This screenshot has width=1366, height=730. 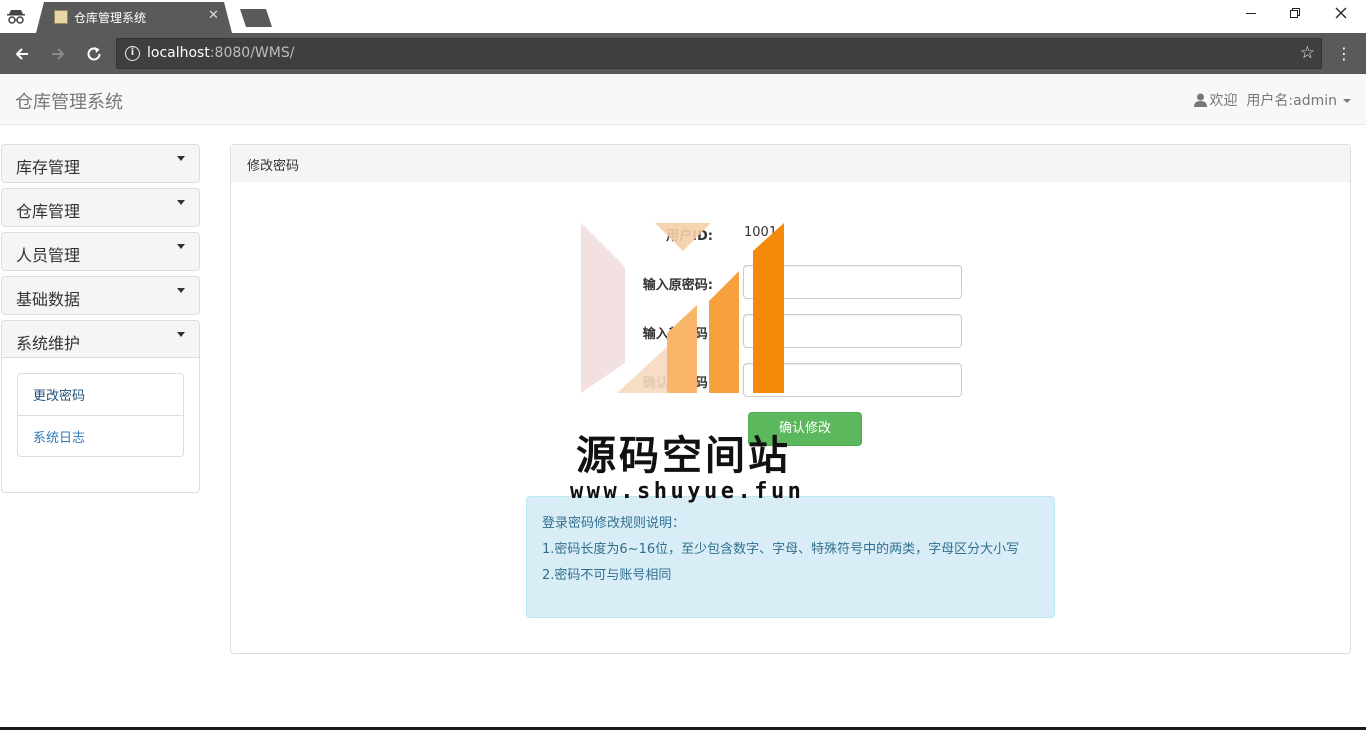 What do you see at coordinates (1347, 101) in the screenshot?
I see `chevron-down-icon` at bounding box center [1347, 101].